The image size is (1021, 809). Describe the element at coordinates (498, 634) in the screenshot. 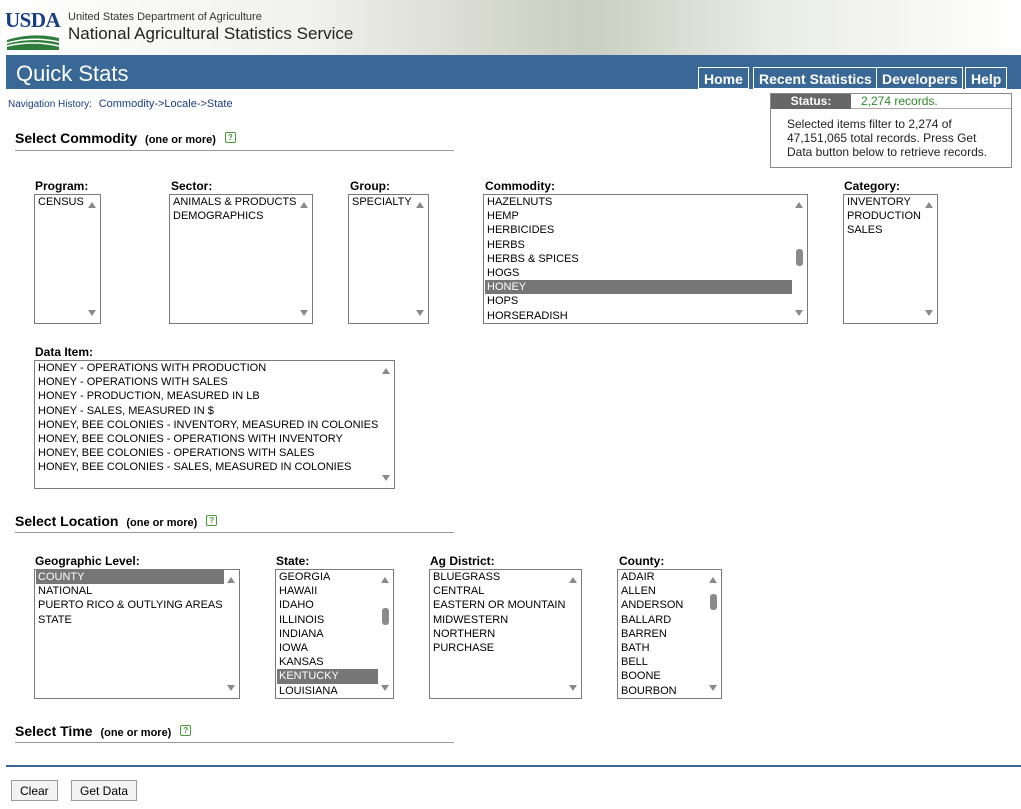

I see `list-item: NORTHERN` at that location.